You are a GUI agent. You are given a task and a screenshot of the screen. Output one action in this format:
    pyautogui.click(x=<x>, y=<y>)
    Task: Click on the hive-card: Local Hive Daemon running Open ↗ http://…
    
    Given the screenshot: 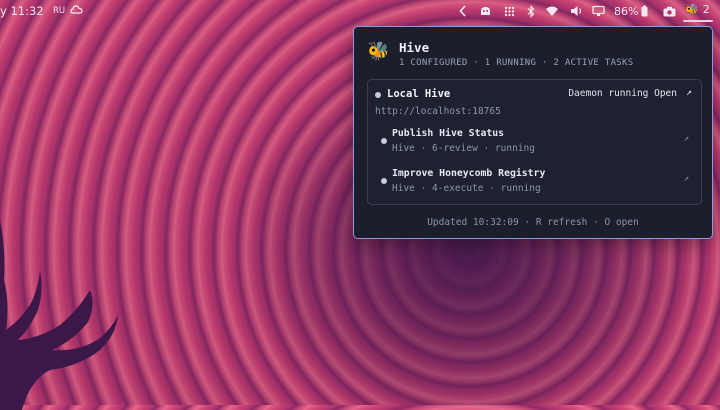 What is the action you would take?
    pyautogui.click(x=534, y=142)
    